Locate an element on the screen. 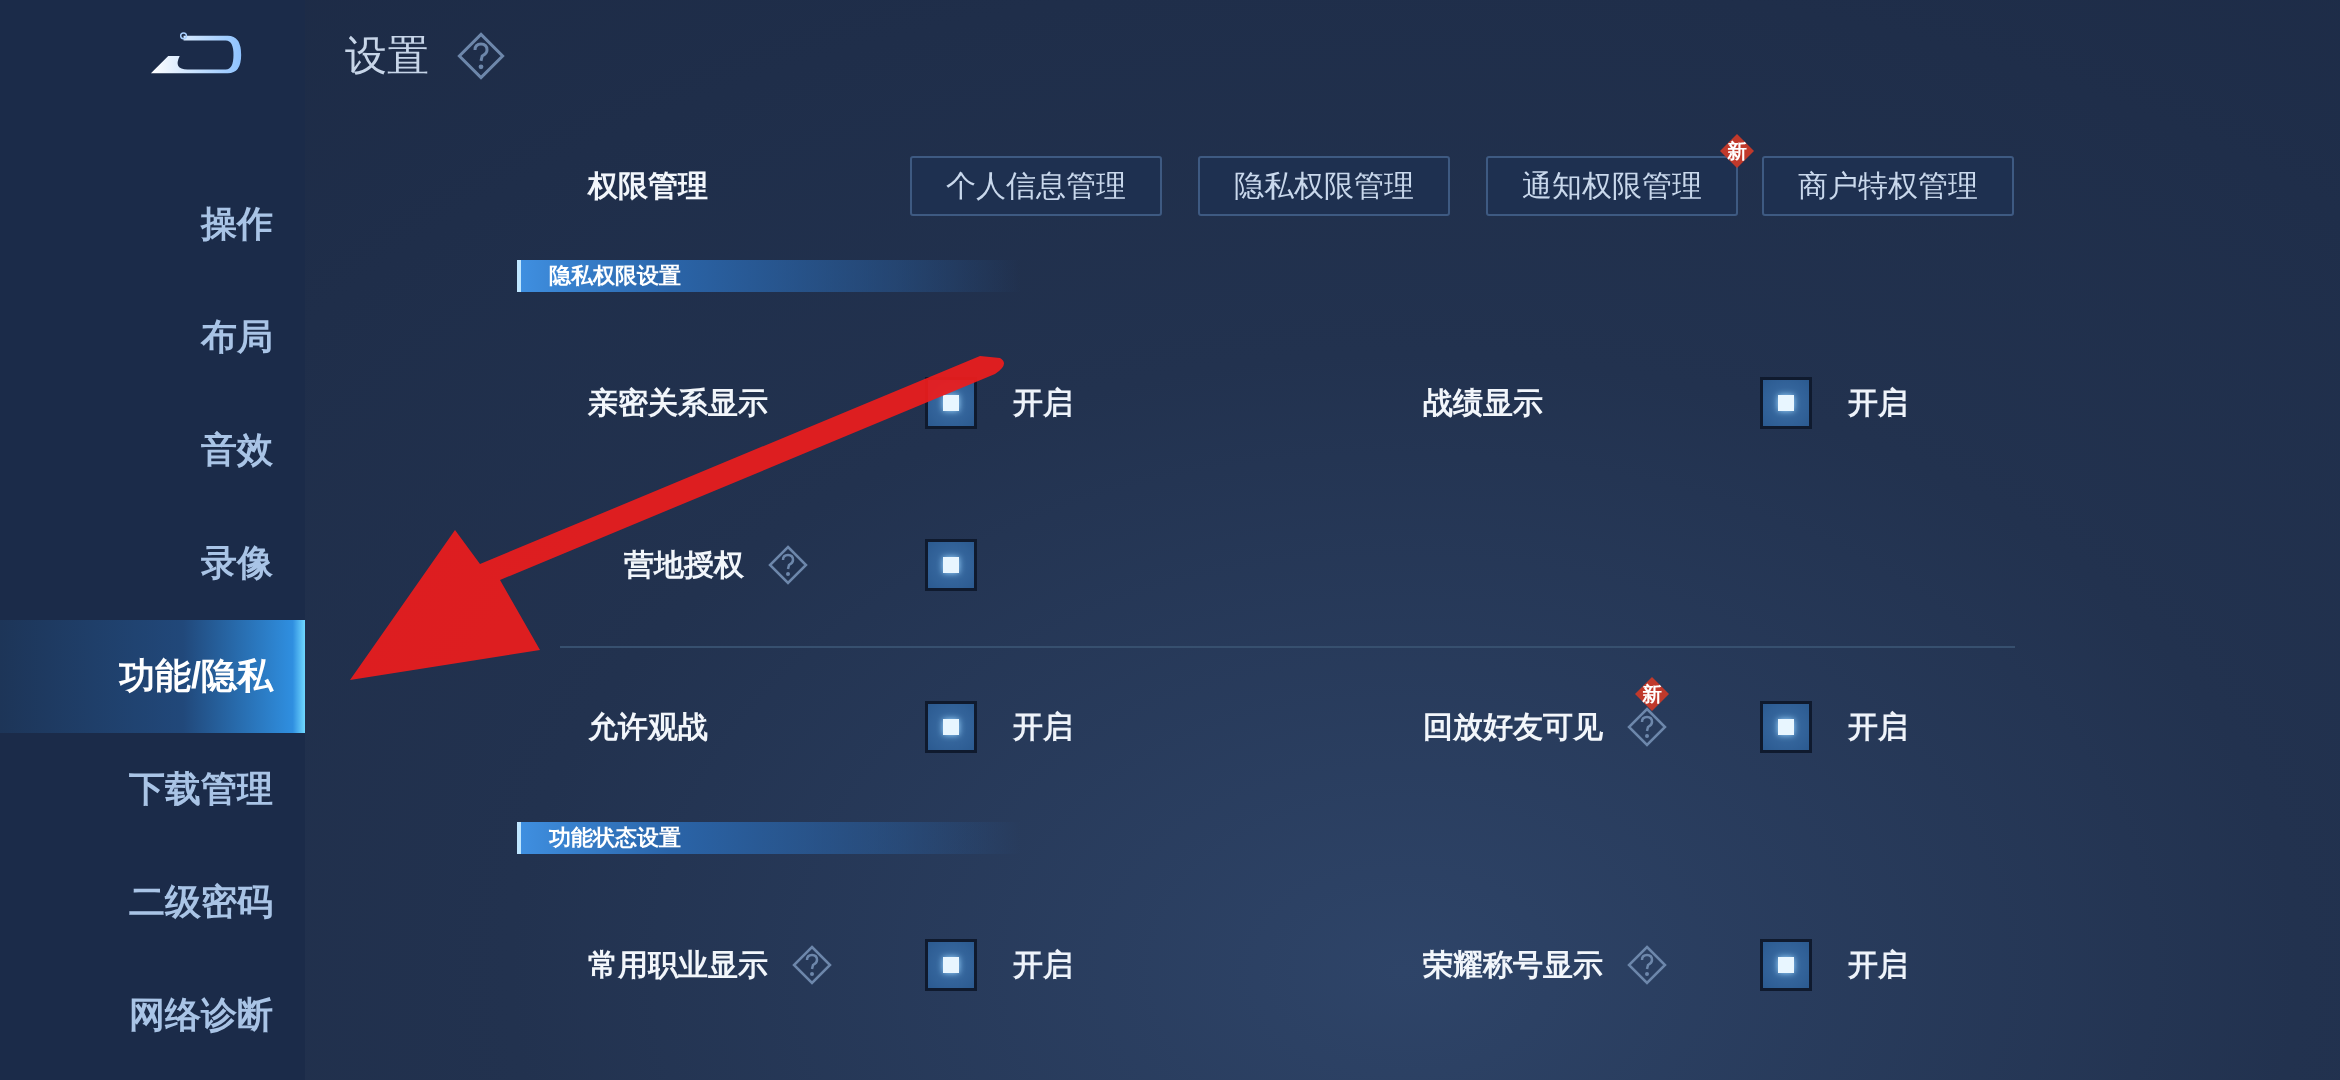 The height and width of the screenshot is (1080, 2340). setting-label: 回放好友可见 is located at coordinates (1513, 726).